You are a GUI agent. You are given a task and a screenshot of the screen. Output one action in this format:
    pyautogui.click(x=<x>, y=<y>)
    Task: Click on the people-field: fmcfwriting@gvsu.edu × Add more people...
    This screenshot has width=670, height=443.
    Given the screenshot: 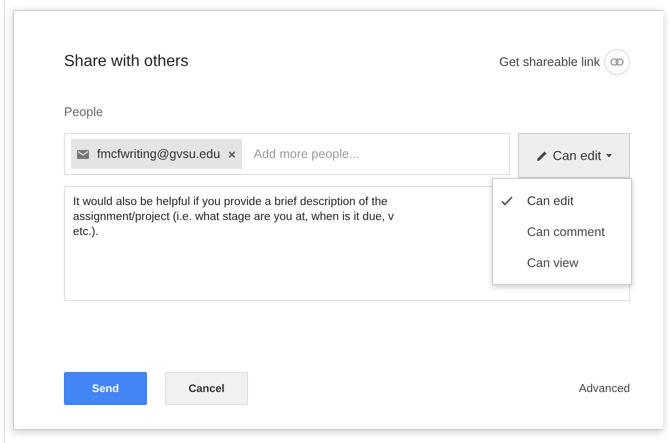 What is the action you would take?
    pyautogui.click(x=287, y=154)
    